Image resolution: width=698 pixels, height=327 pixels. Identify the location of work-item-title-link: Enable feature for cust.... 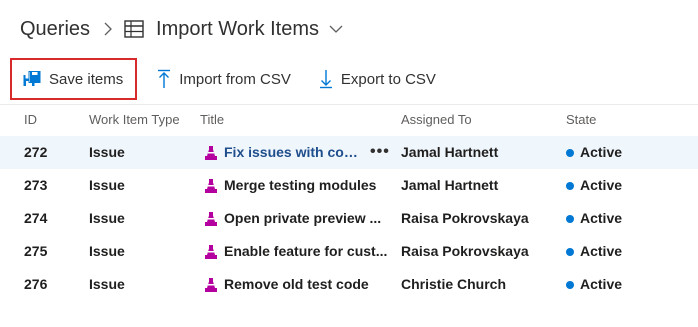
(305, 251).